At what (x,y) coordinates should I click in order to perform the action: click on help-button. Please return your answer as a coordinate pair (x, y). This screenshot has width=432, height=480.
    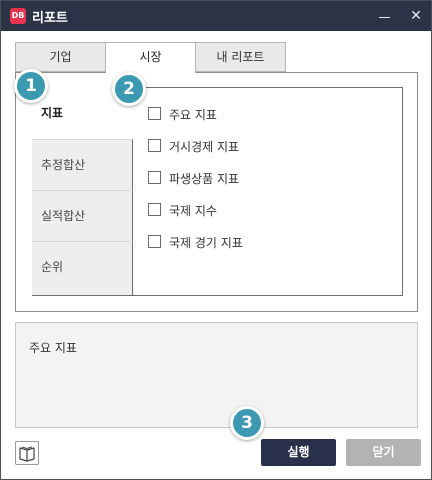
    Looking at the image, I should click on (27, 453).